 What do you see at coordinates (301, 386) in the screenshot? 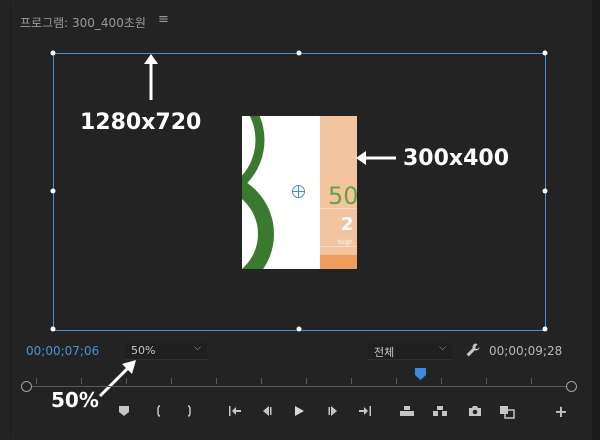
I see `ruler-baseline` at bounding box center [301, 386].